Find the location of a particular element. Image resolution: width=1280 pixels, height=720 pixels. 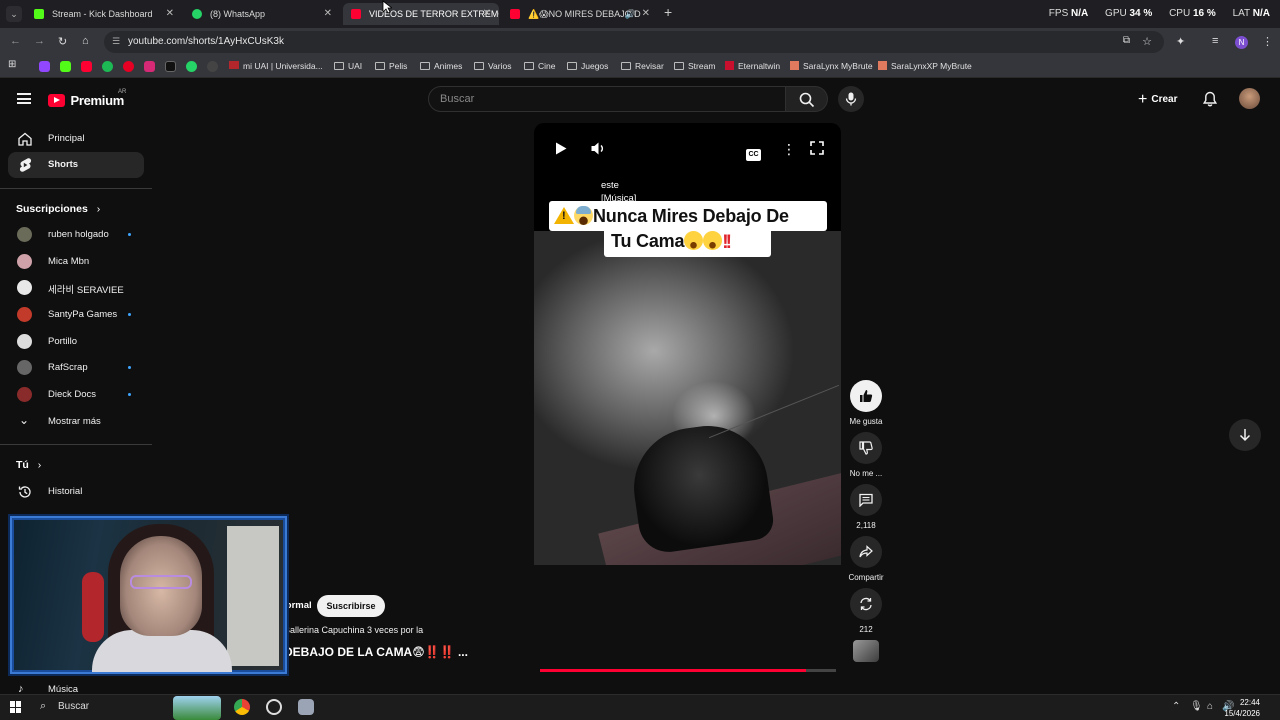

home-icon: ⌂ is located at coordinates (85, 41).